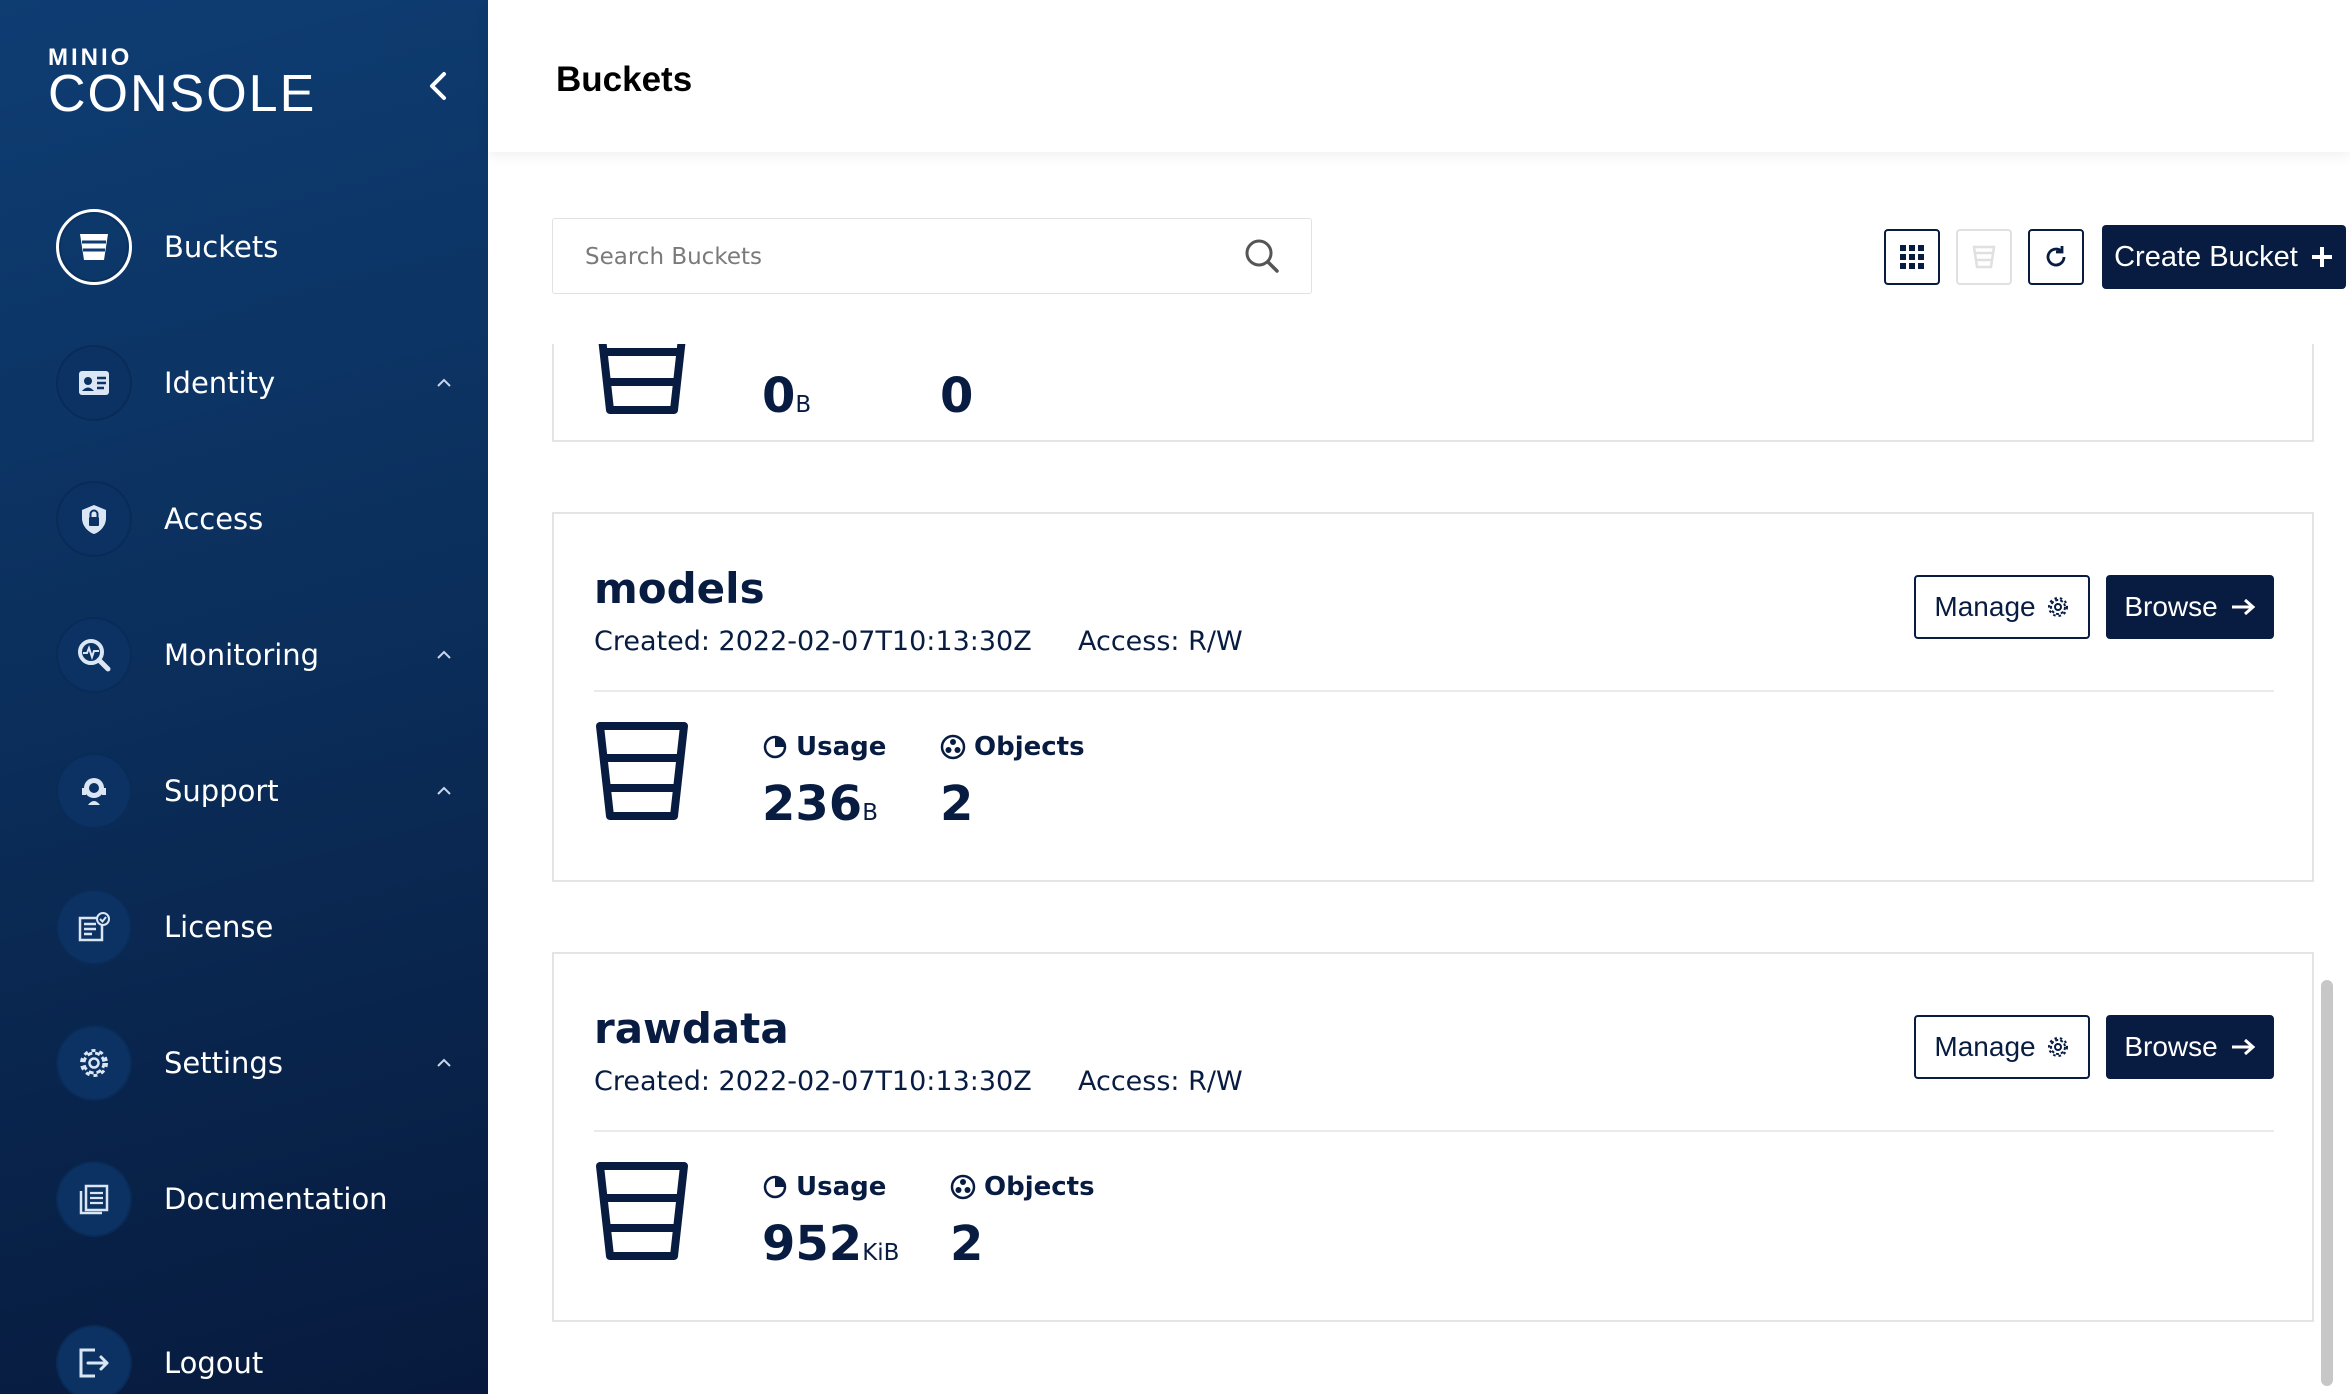 This screenshot has height=1394, width=2350. I want to click on plus-icon, so click(2321, 257).